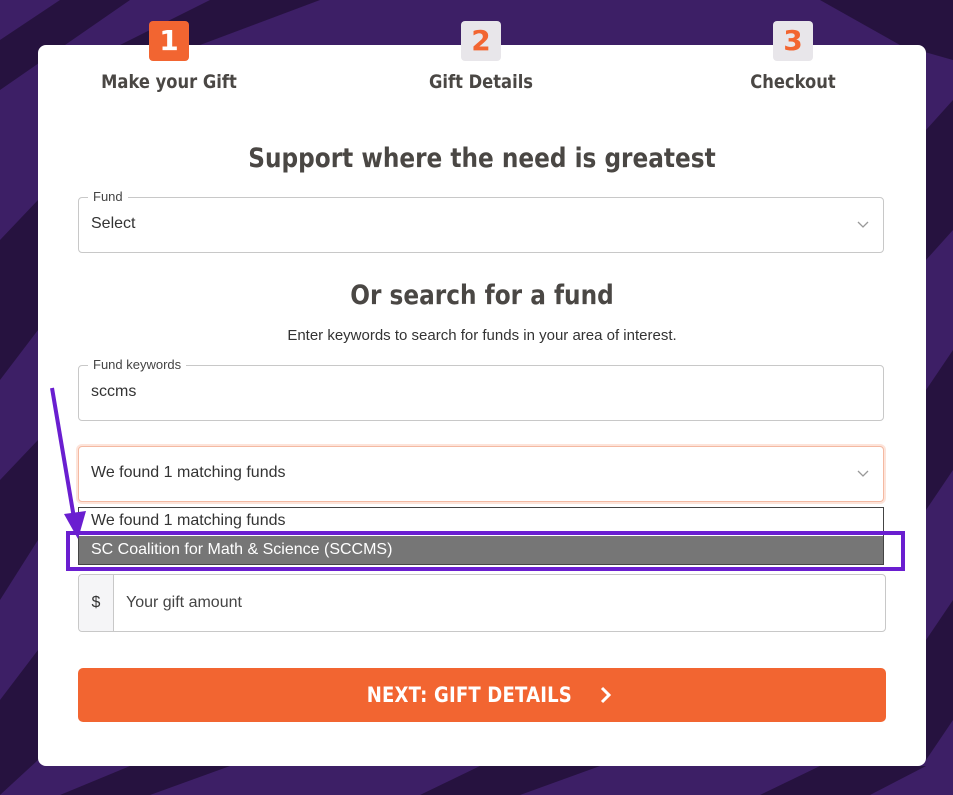  I want to click on step-label: Make your Gift, so click(169, 82).